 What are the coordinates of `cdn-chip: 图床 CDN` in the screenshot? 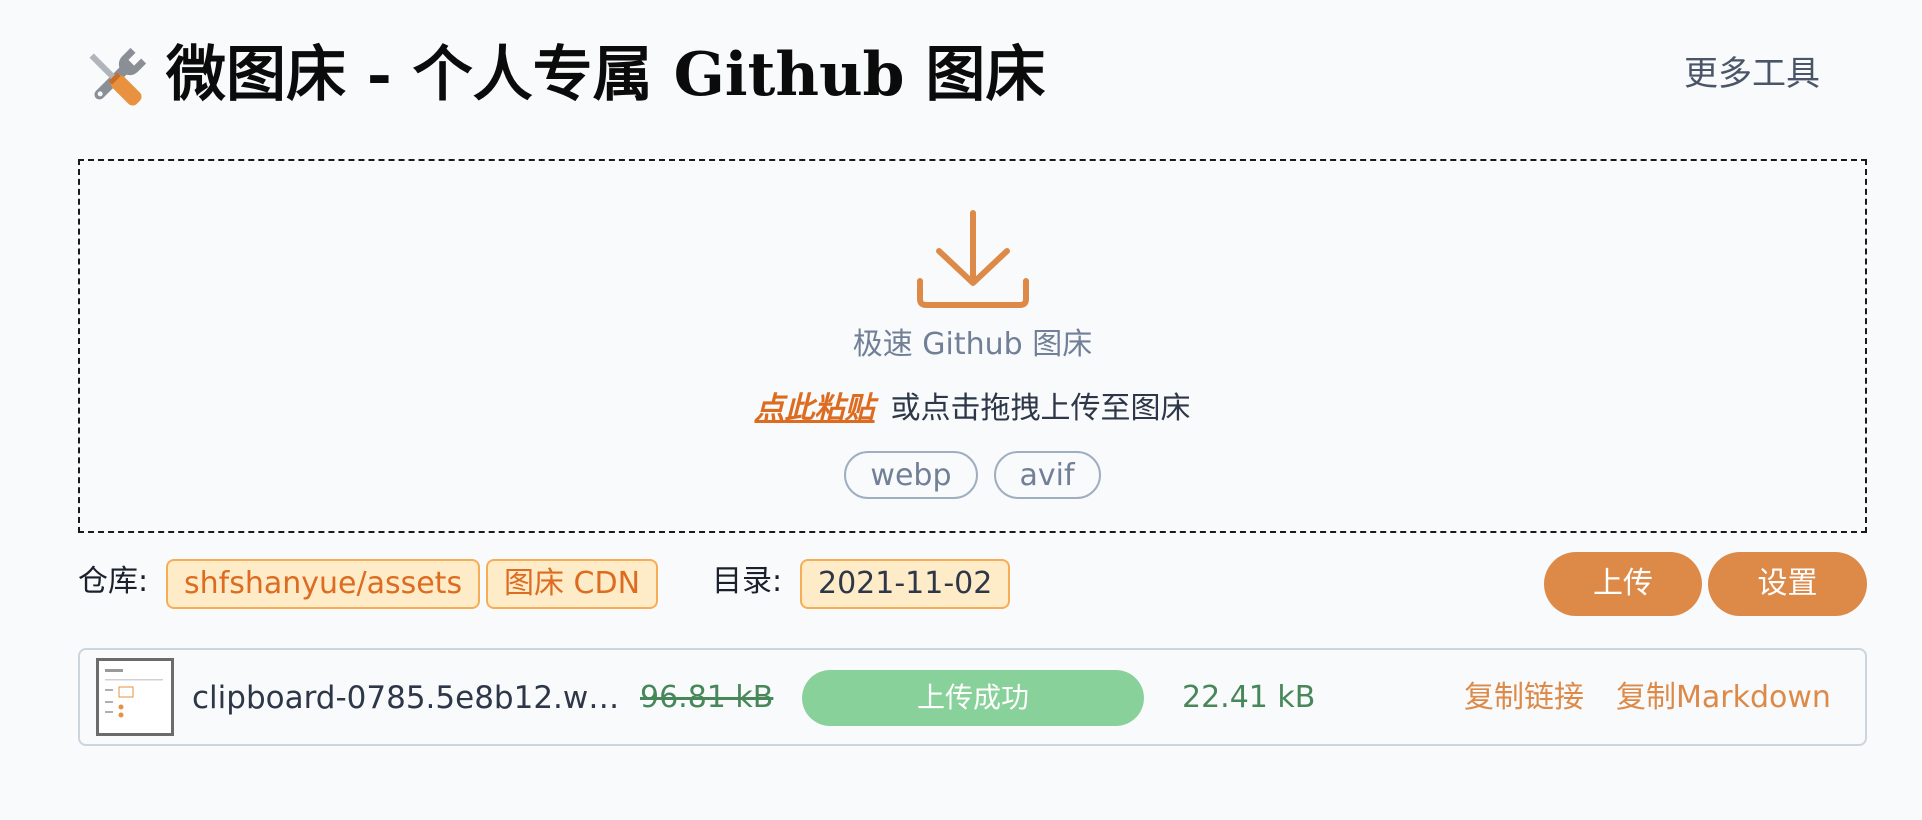 It's located at (572, 584).